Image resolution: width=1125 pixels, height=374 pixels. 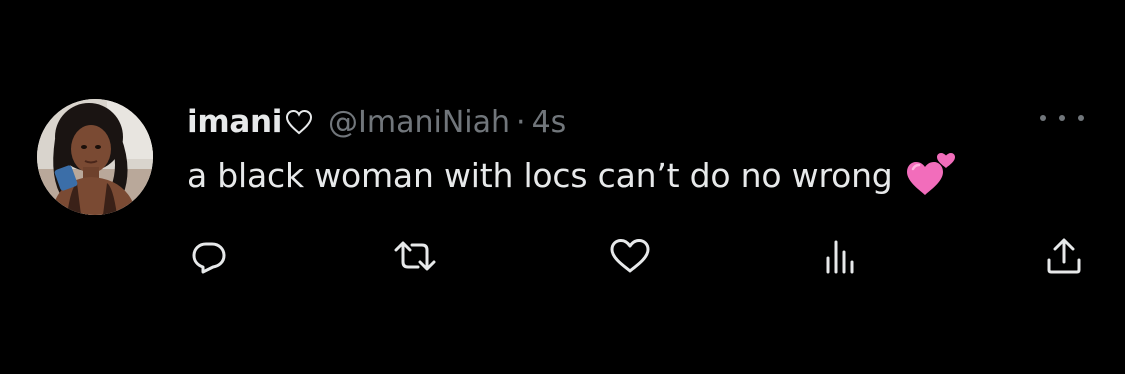 I want to click on like-icon, so click(x=630, y=256).